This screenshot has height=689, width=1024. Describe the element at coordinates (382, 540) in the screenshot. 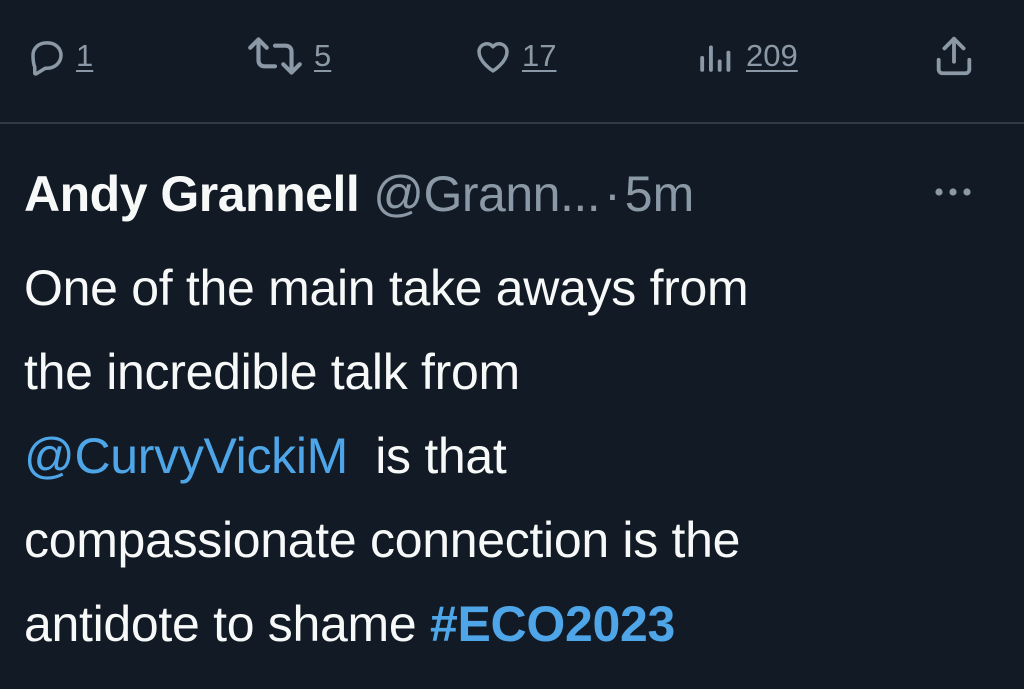

I see `tweet-text-segment: compassionate connection is the` at that location.